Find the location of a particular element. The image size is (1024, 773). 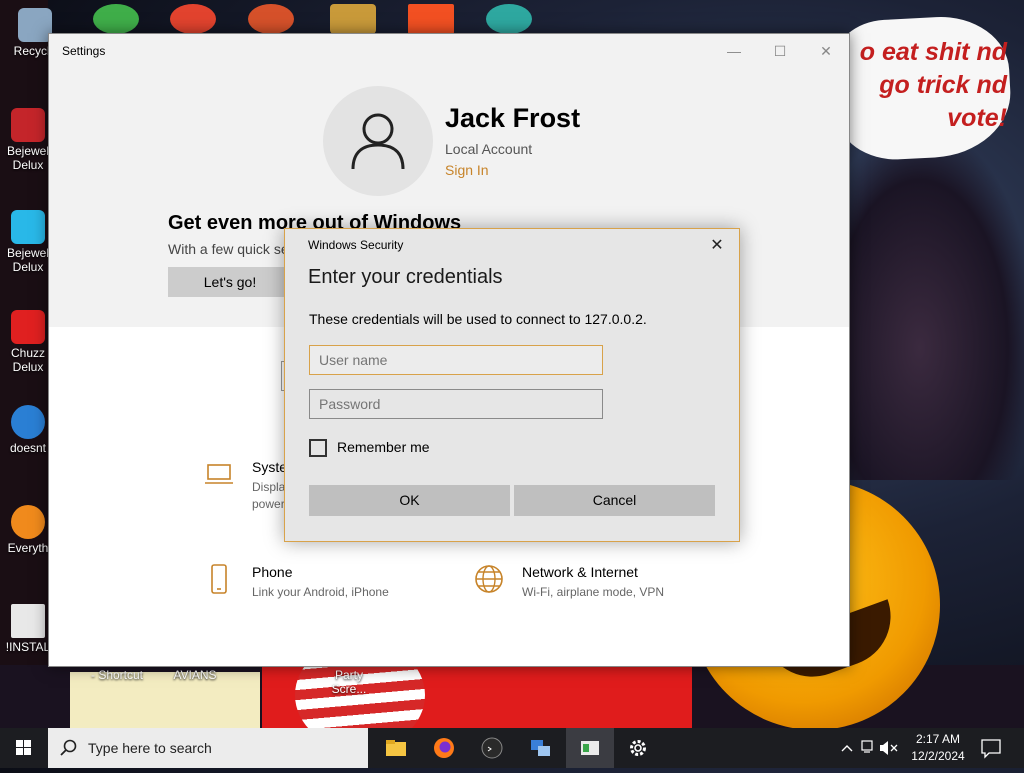

account-name: Jack Frost is located at coordinates (513, 118).